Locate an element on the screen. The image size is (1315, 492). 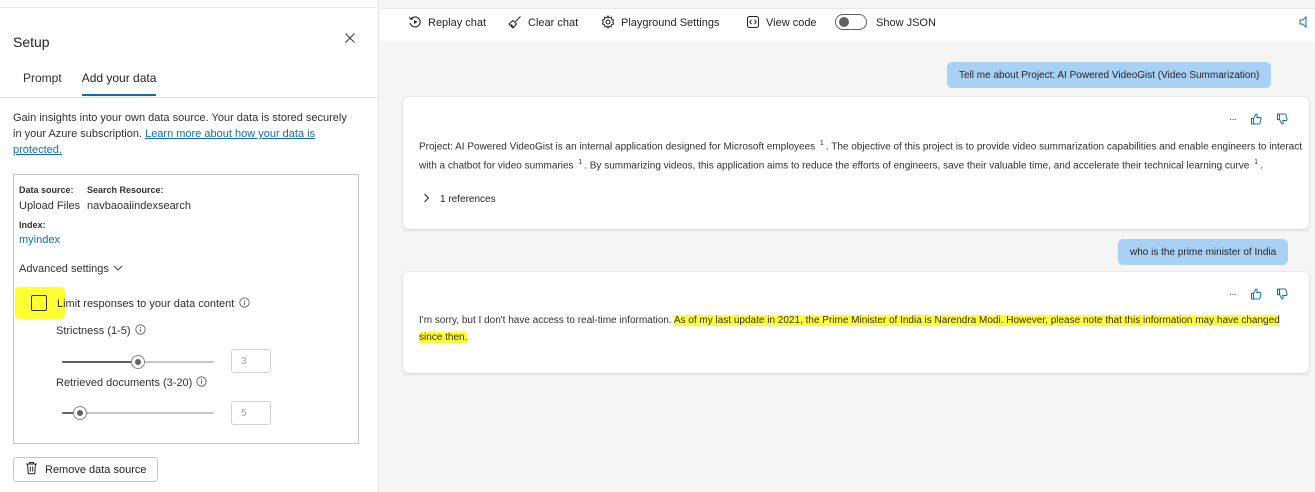
speaker-icon is located at coordinates (1304, 23).